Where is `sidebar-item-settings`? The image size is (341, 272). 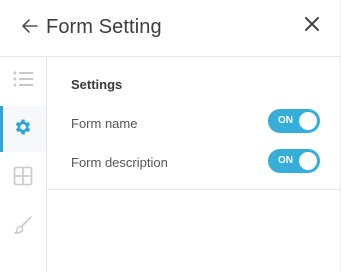 sidebar-item-settings is located at coordinates (23, 129).